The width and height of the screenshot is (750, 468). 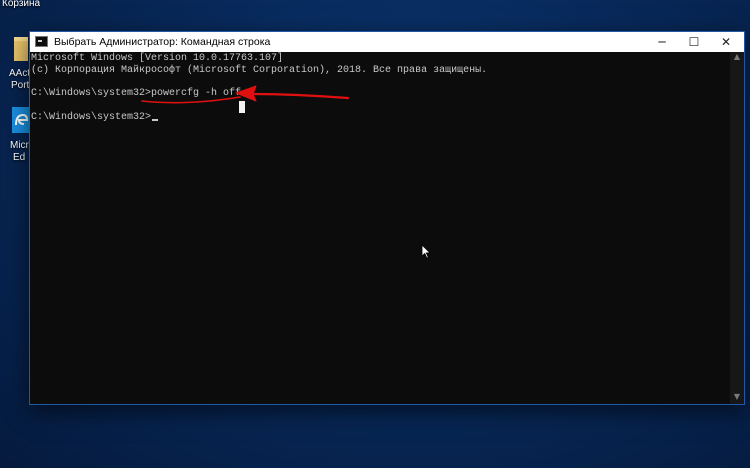 What do you see at coordinates (21, 51) in the screenshot?
I see `folder-icon` at bounding box center [21, 51].